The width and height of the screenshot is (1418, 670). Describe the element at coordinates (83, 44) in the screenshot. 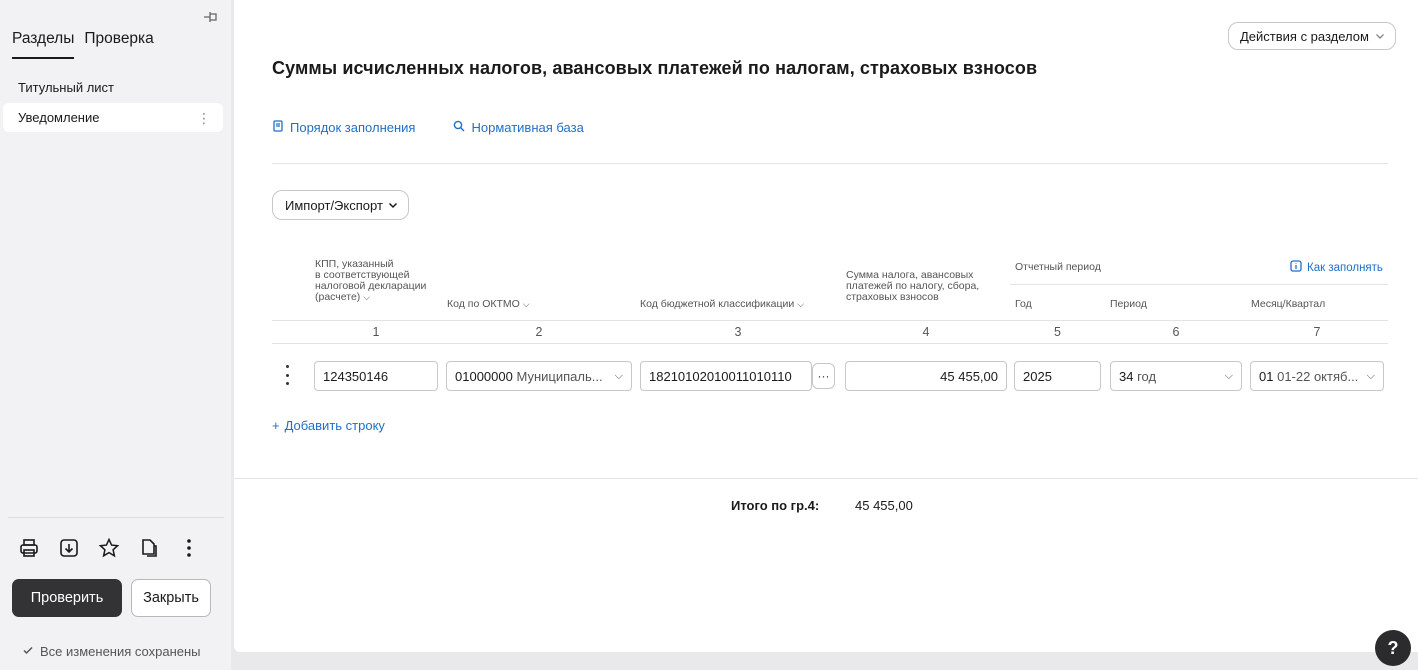

I see `sidebar-tabs: Разделы Проверка` at that location.